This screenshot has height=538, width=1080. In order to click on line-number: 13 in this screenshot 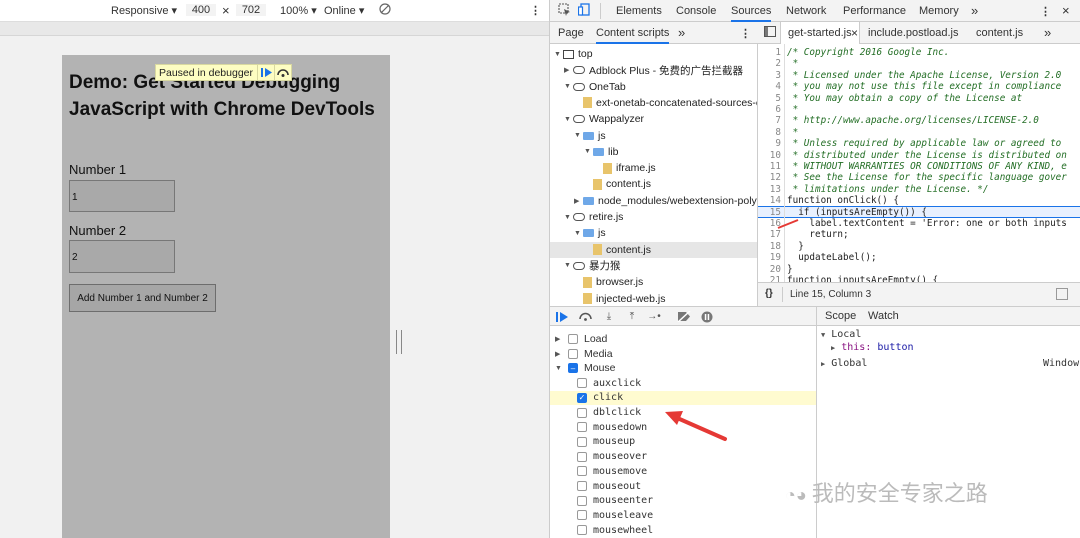, I will do `click(769, 189)`.